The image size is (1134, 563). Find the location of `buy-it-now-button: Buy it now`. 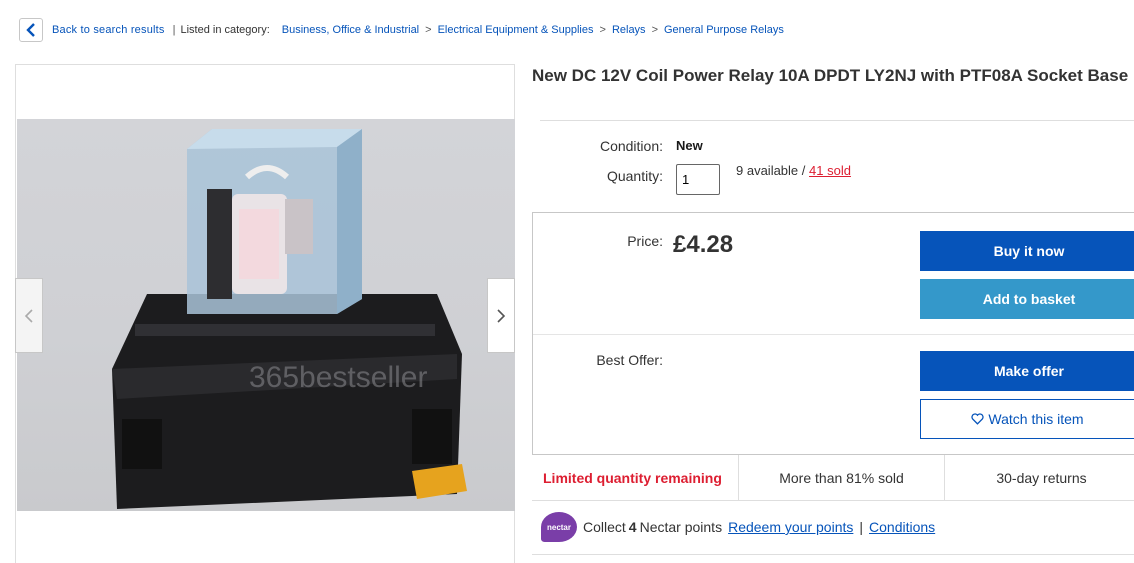

buy-it-now-button: Buy it now is located at coordinates (1027, 251).